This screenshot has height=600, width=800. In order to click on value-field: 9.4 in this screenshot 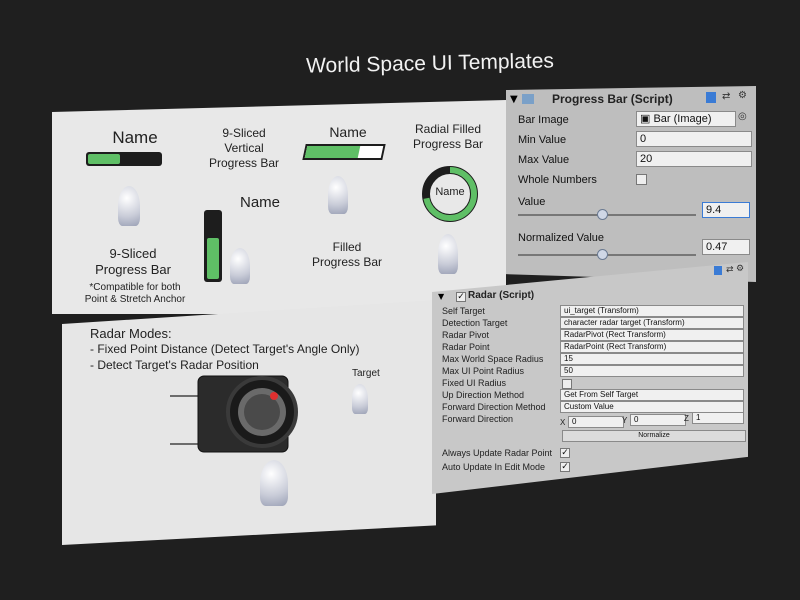, I will do `click(726, 210)`.